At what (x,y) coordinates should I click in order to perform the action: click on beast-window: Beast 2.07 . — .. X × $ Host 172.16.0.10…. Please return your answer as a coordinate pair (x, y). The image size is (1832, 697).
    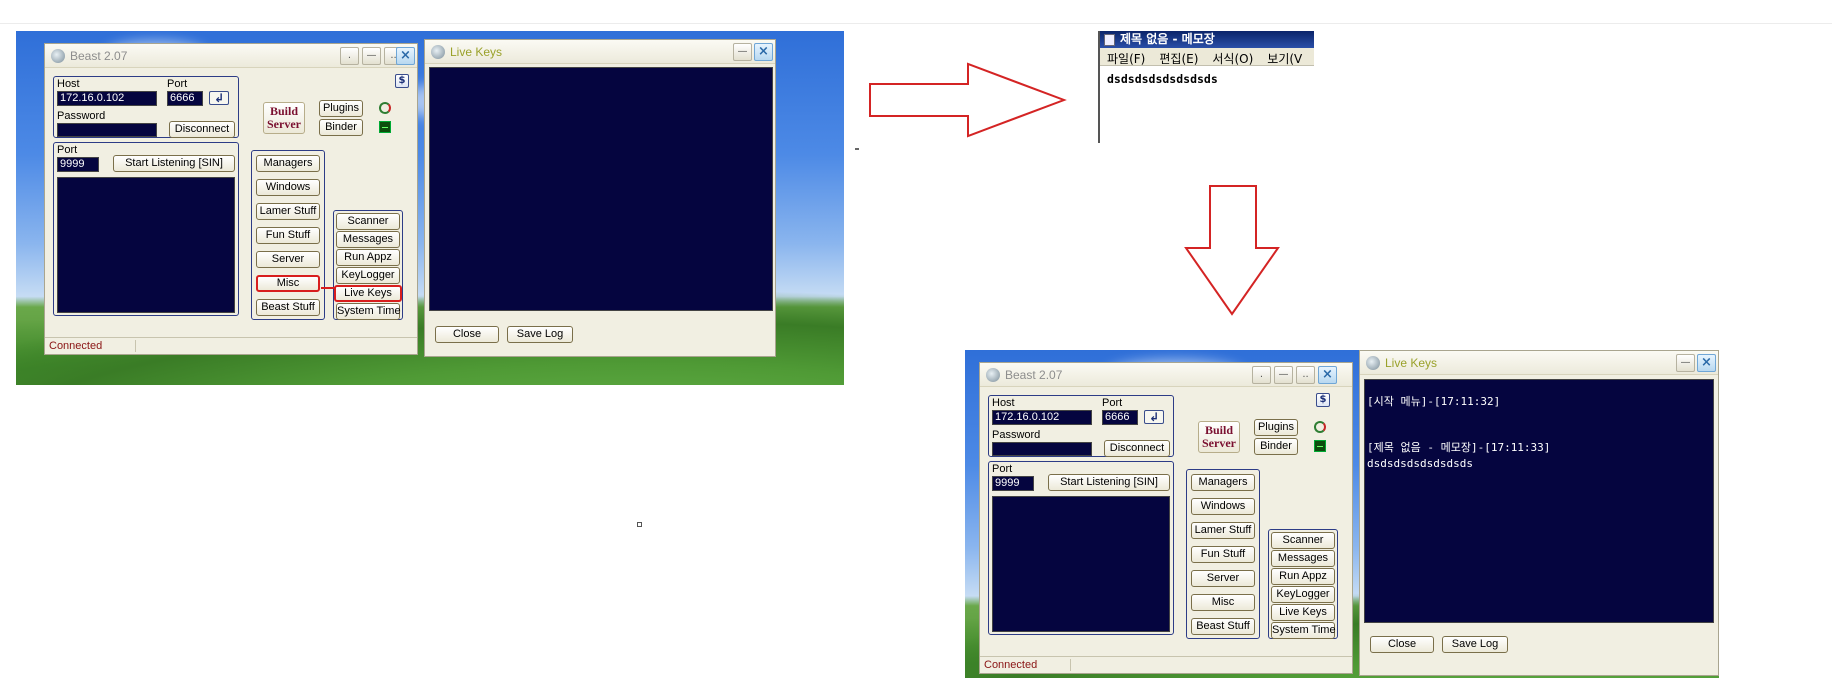
    Looking at the image, I should click on (231, 199).